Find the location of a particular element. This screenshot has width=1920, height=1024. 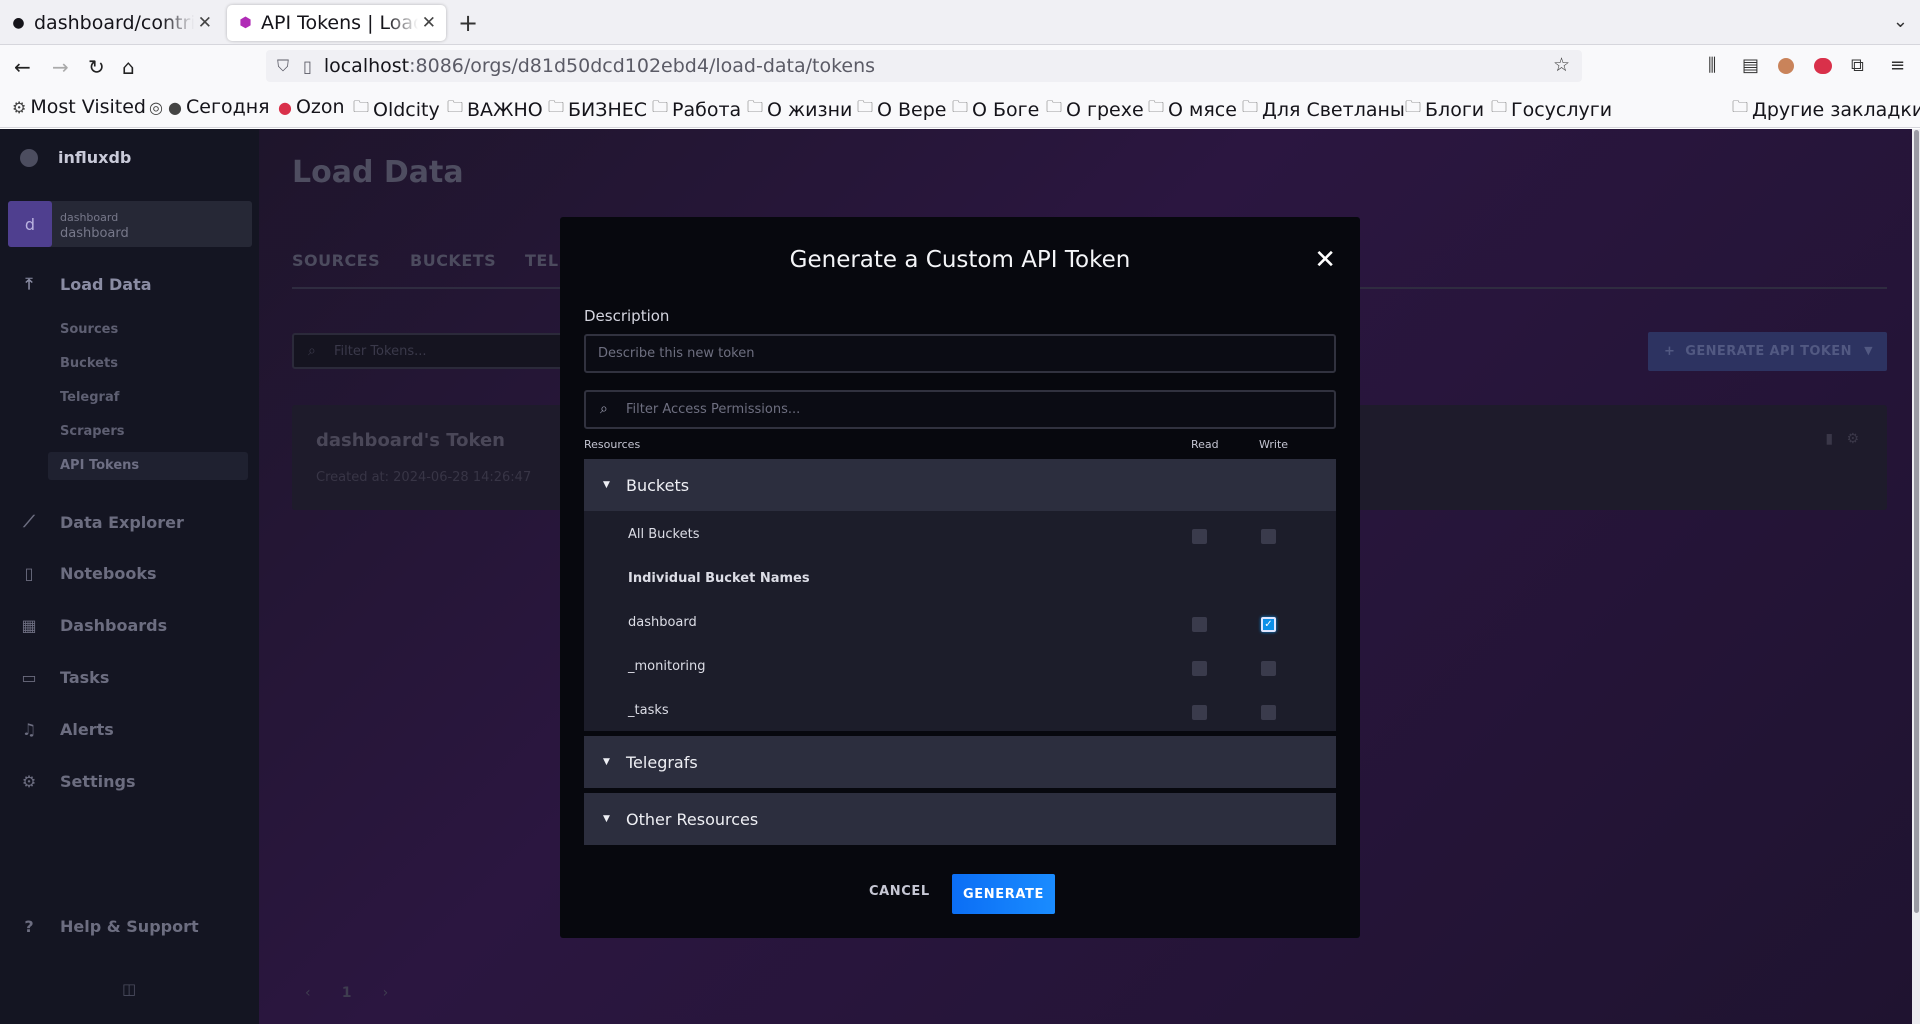

trash-icon: ▮ is located at coordinates (1829, 439).